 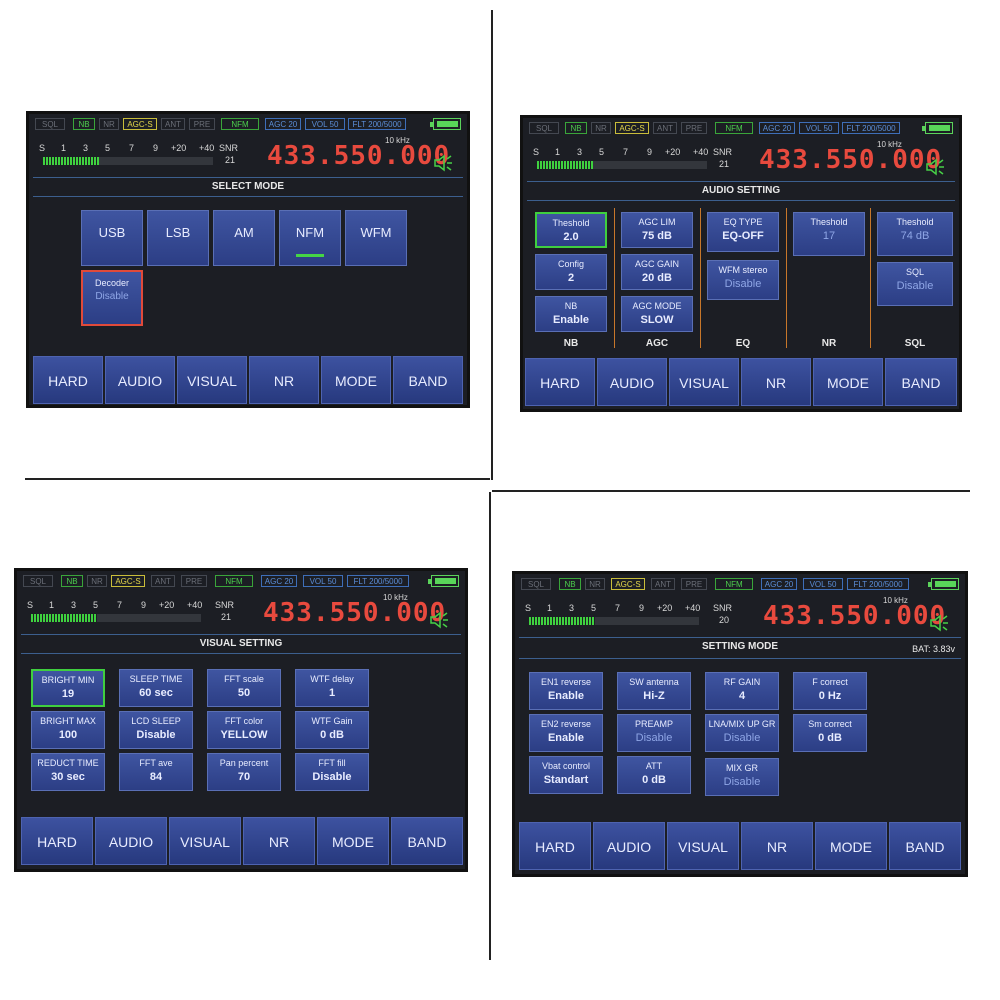 I want to click on bright-min-button: BRIGHT MIN 19, so click(x=68, y=688).